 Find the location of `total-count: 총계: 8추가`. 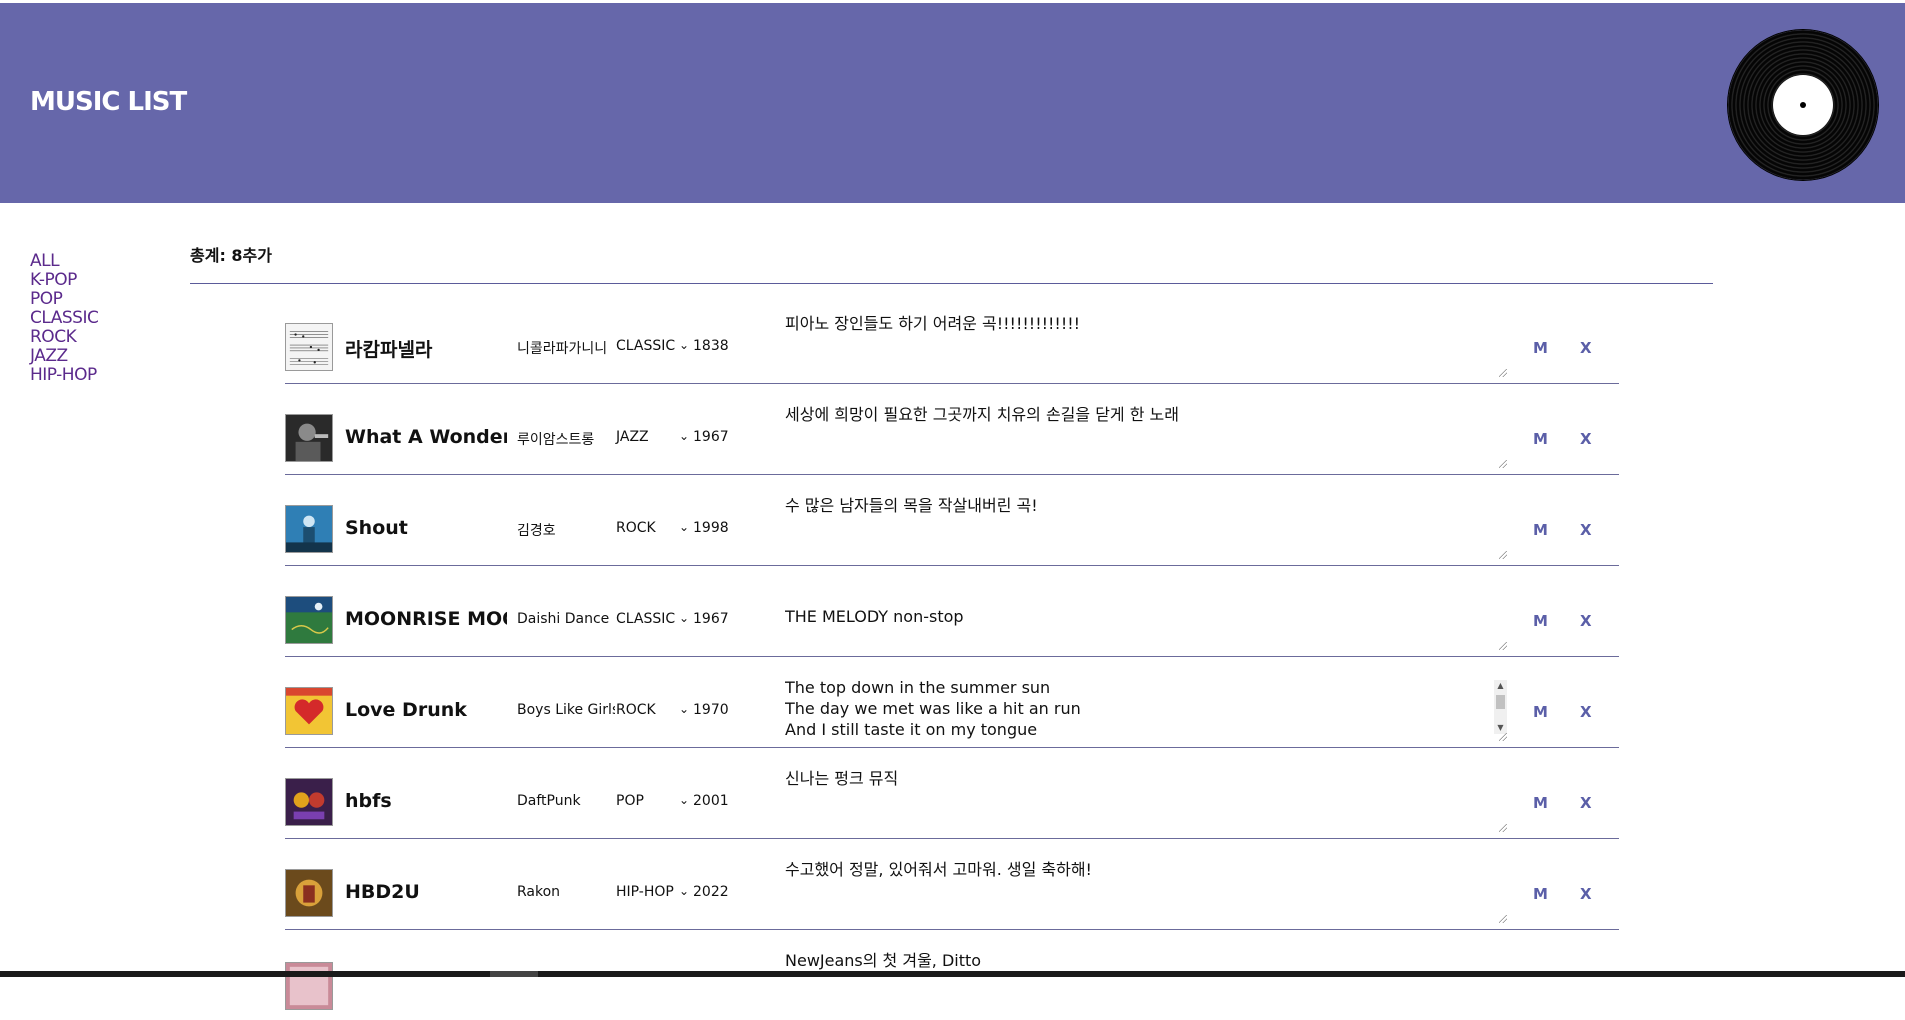

total-count: 총계: 8추가 is located at coordinates (231, 254).